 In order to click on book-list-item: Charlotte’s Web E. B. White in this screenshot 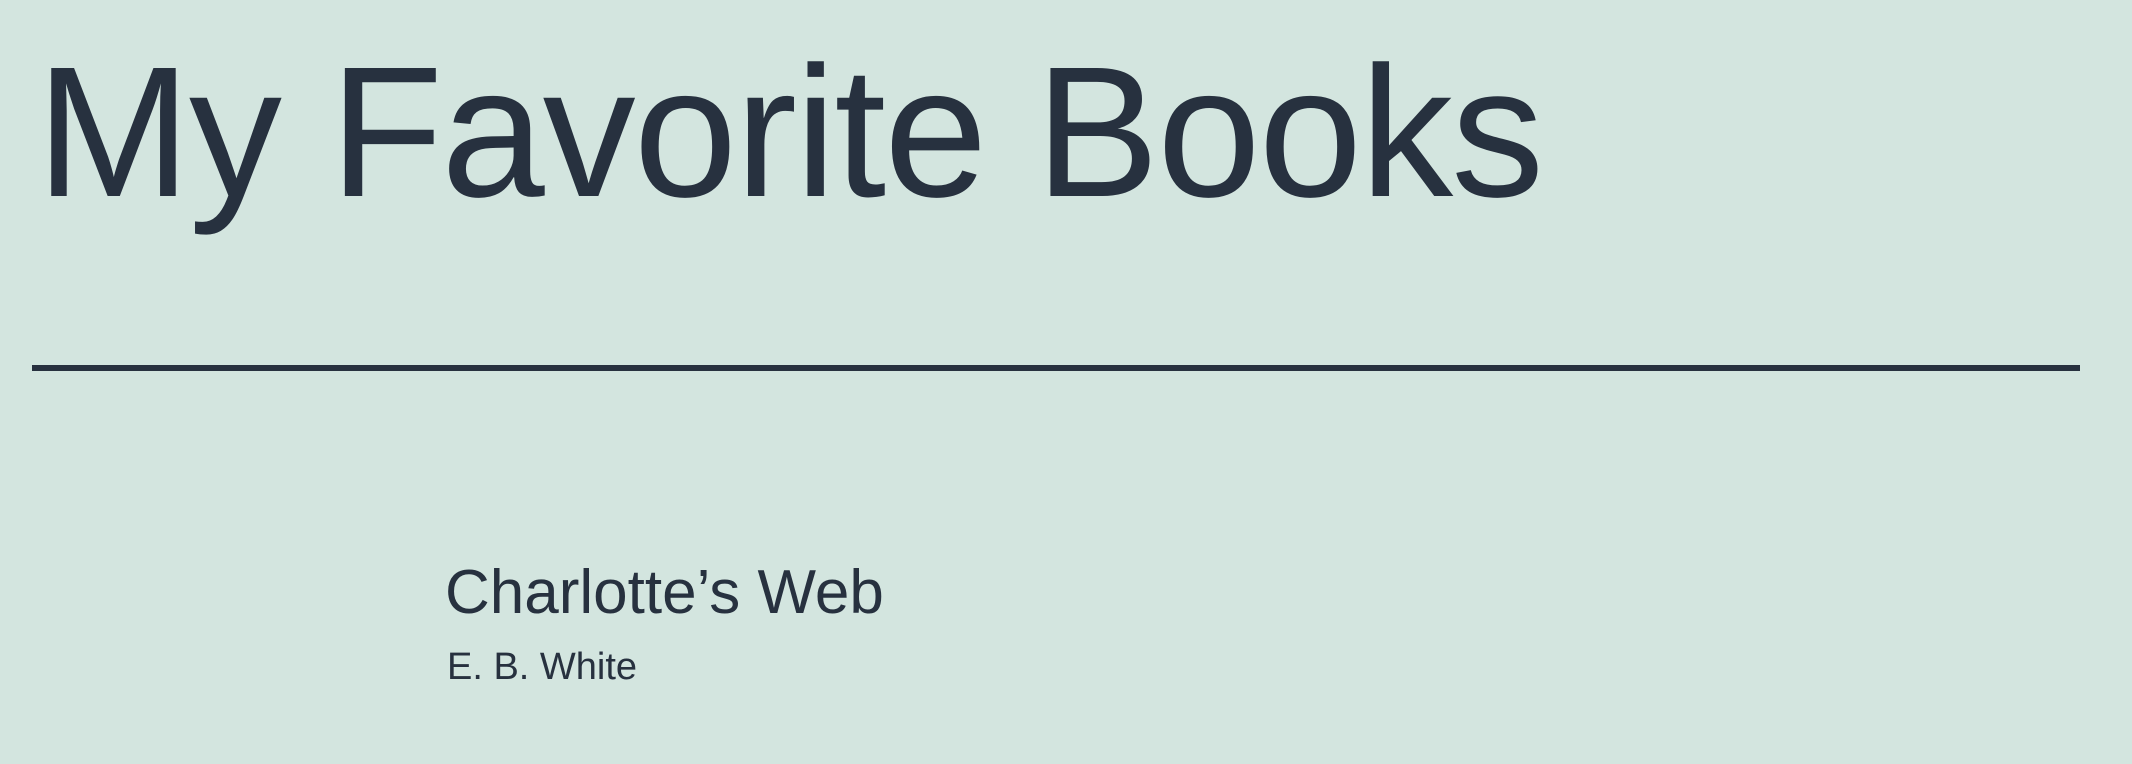, I will do `click(664, 623)`.